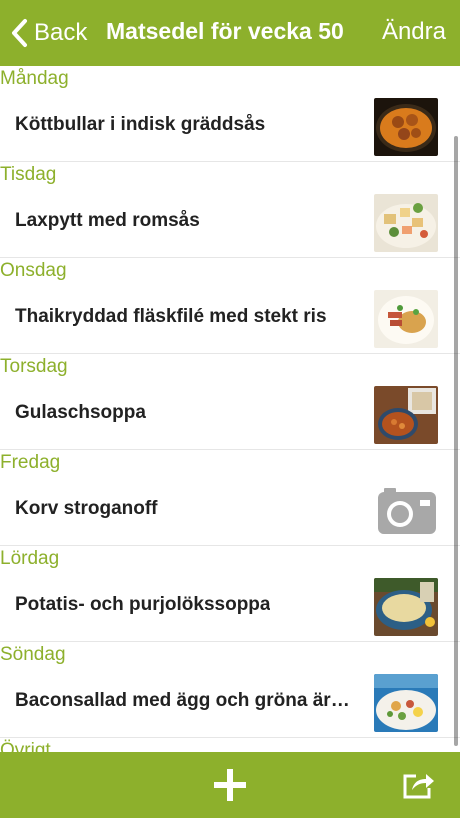  What do you see at coordinates (40, 176) in the screenshot?
I see `day-header: Tisdag` at bounding box center [40, 176].